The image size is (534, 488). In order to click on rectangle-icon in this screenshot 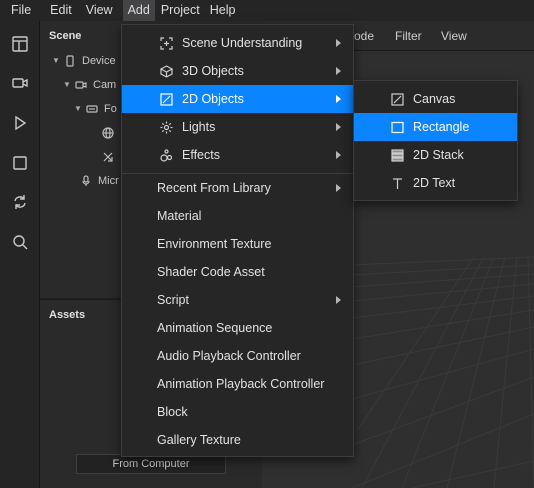, I will do `click(397, 127)`.